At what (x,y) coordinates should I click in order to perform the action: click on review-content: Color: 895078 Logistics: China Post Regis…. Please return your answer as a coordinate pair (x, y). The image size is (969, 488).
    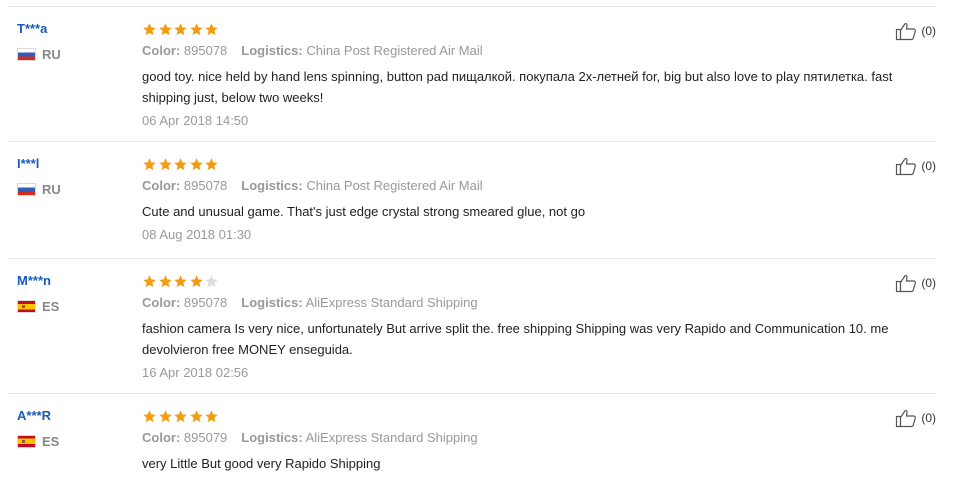
    Looking at the image, I should click on (527, 199).